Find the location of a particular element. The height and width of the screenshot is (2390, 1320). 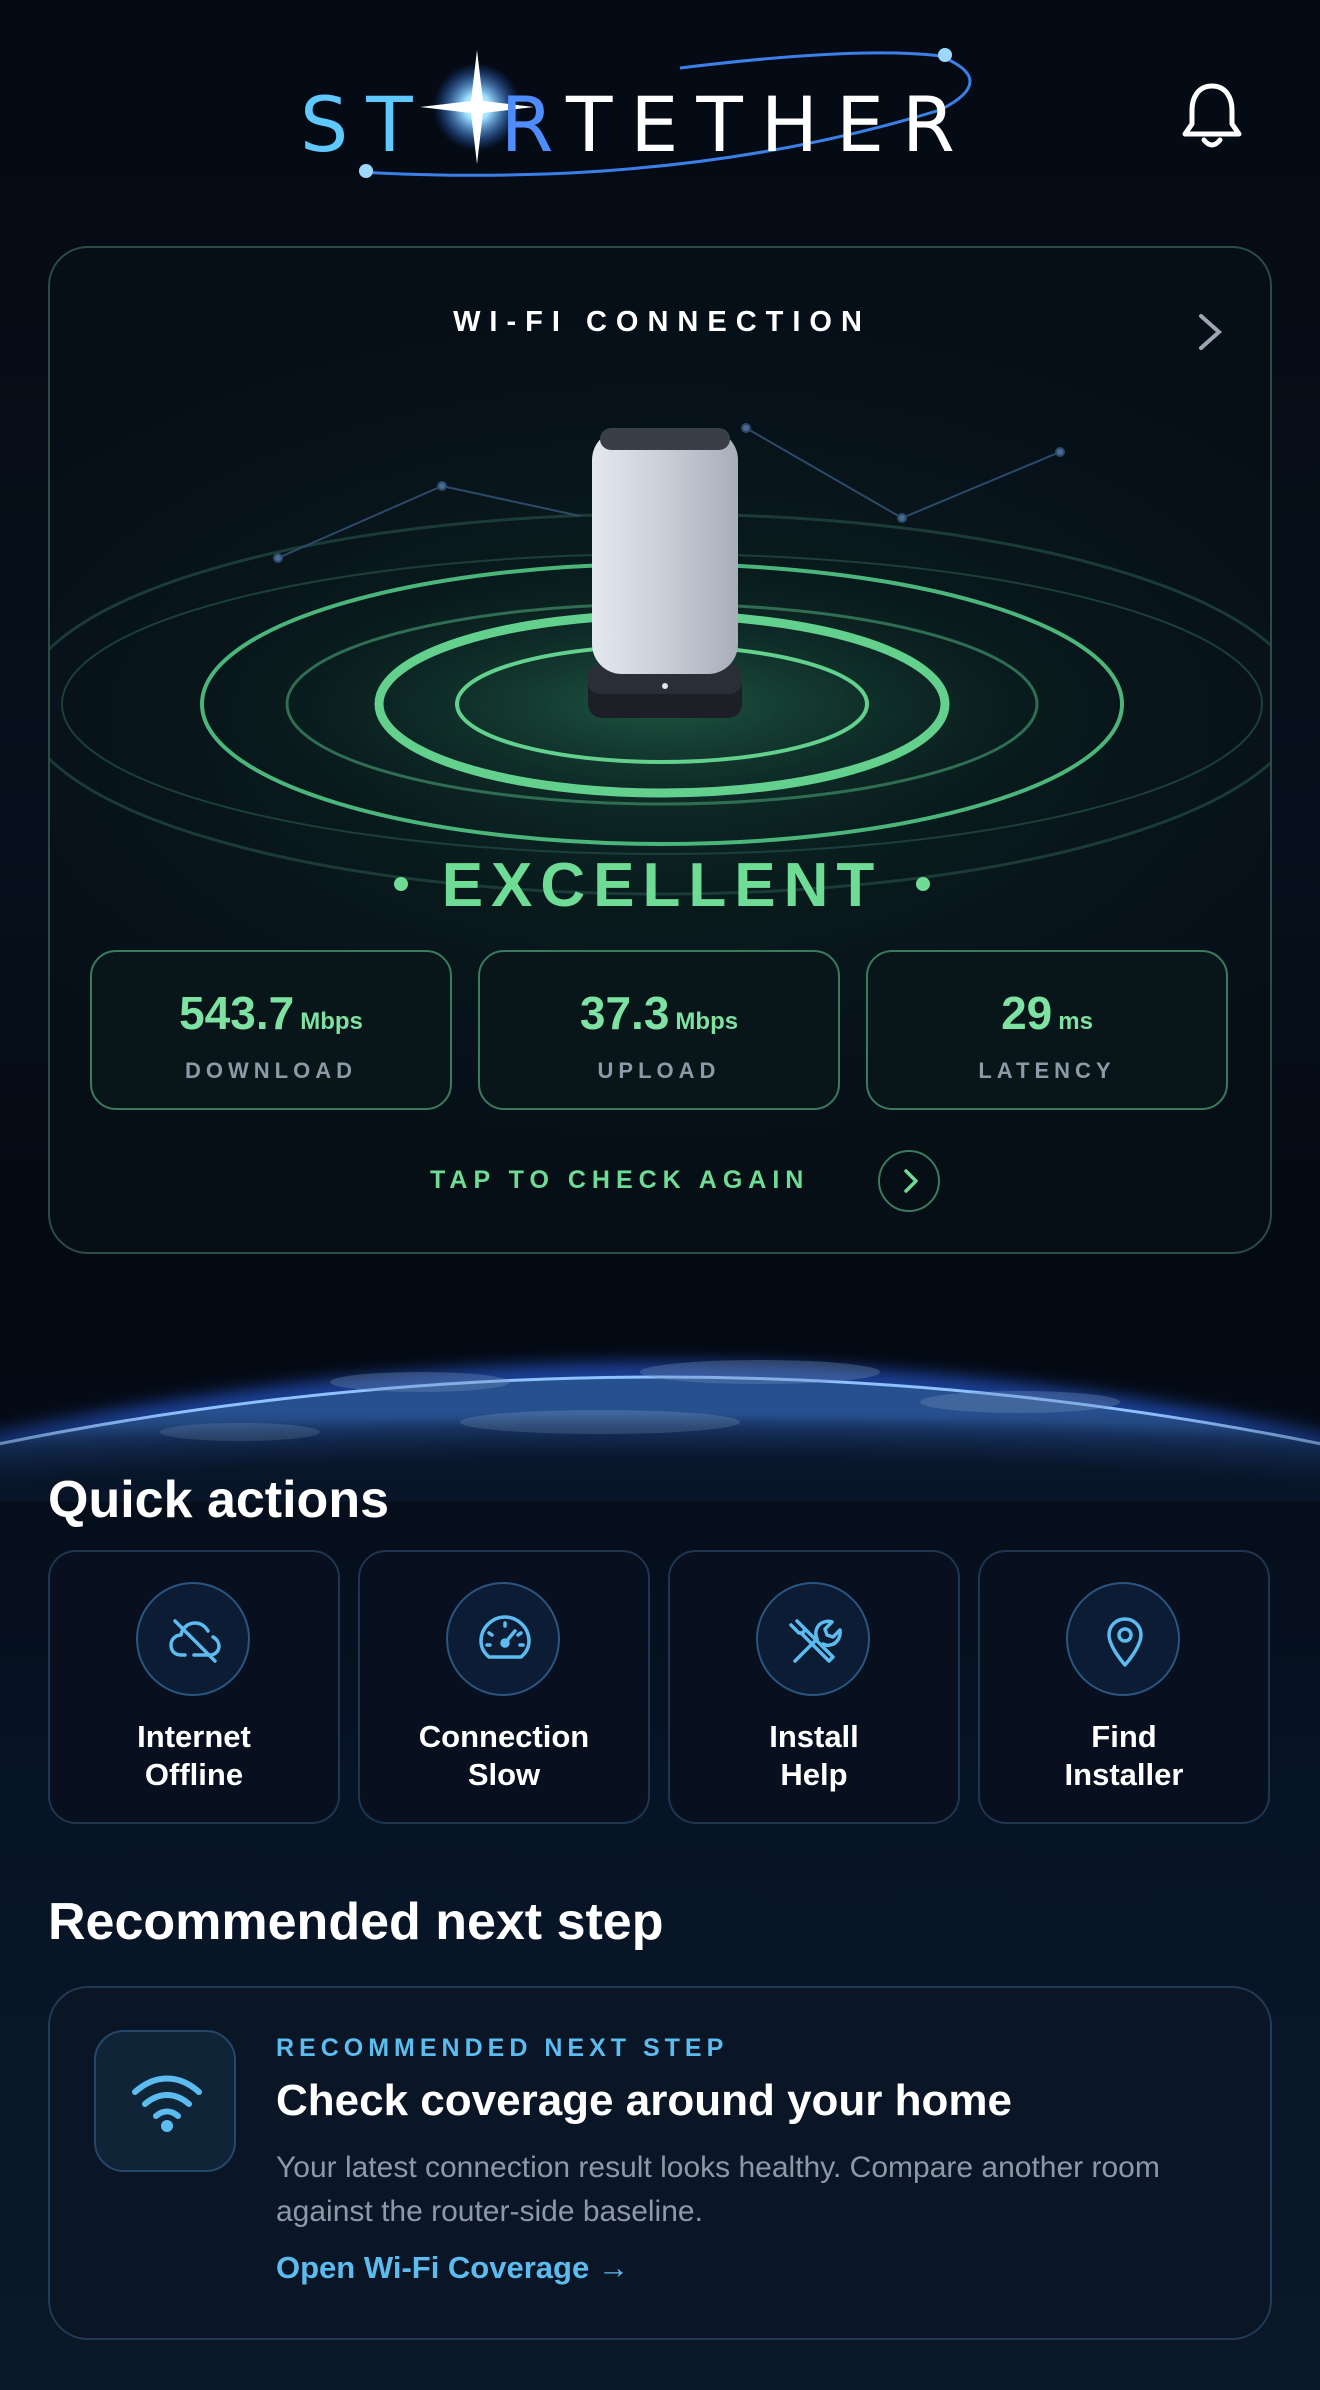

logo: ST RTETHER is located at coordinates (660, 120).